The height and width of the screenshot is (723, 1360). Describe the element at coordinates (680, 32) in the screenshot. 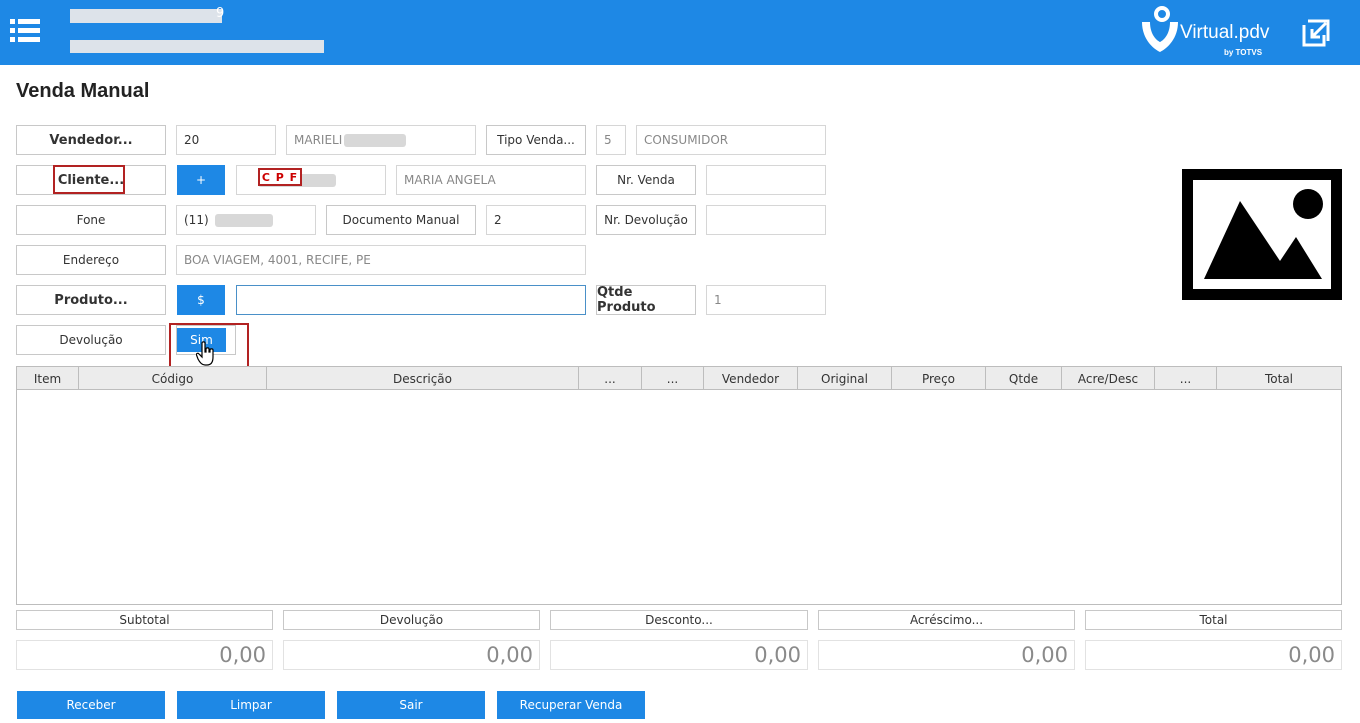

I see `top-bar: 9 Virtual.pdv by TOTVS` at that location.